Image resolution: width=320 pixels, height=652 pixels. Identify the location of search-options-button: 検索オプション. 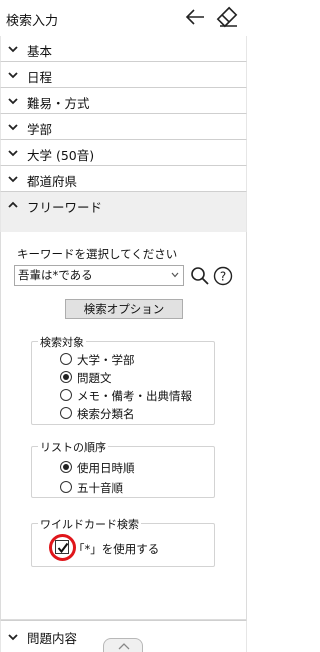
(124, 309).